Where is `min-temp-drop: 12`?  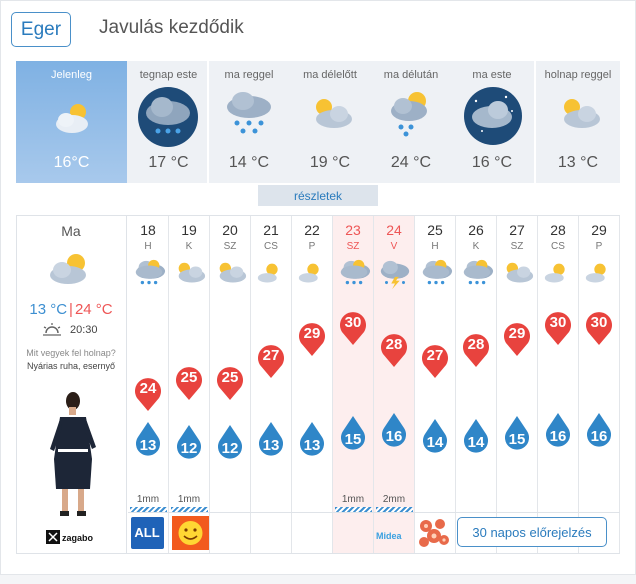
min-temp-drop: 12 is located at coordinates (189, 443).